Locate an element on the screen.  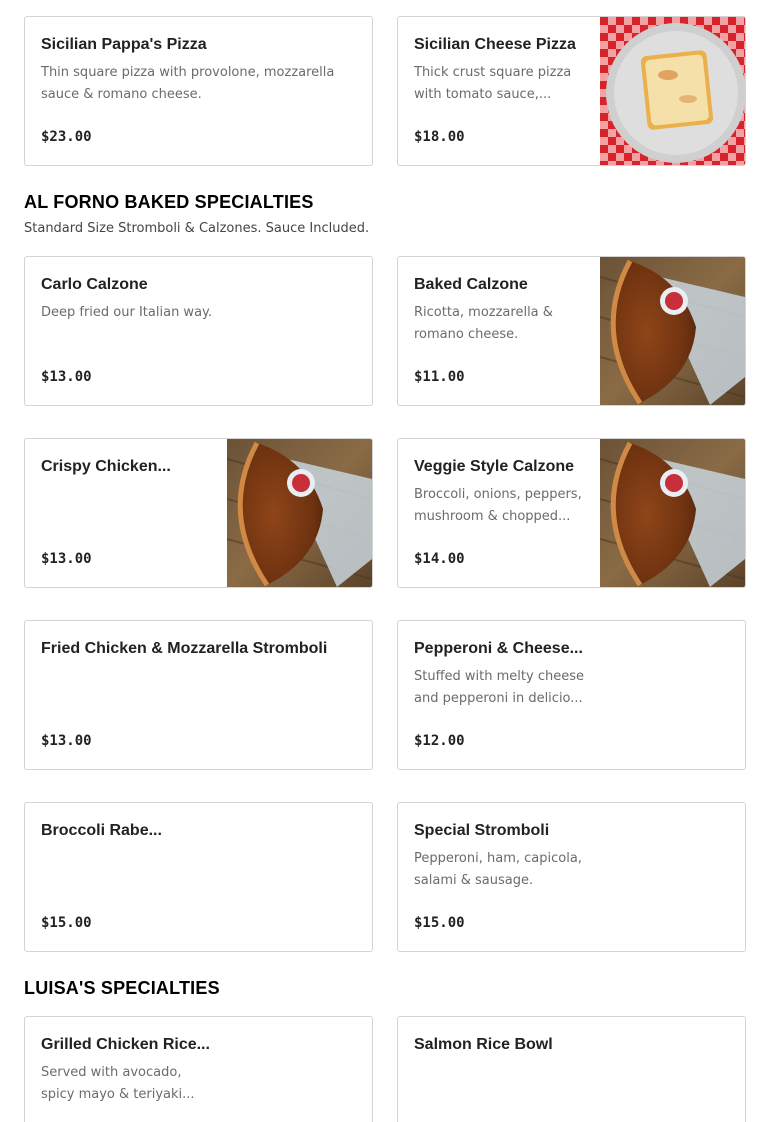
menu-item-card: Crispy Chicken... $13.00 is located at coordinates (198, 513).